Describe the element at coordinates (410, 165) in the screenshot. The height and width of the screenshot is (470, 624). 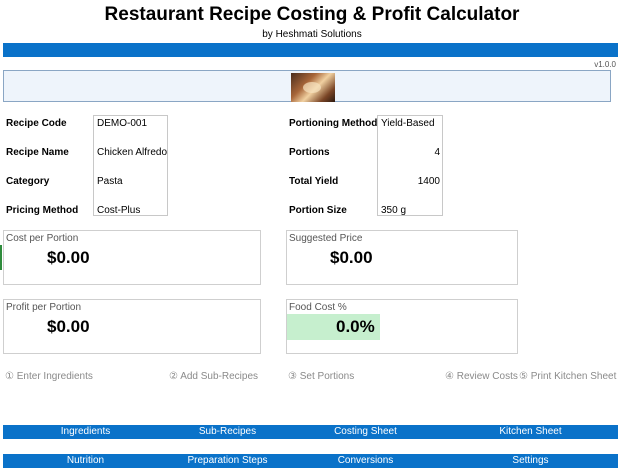
I see `portioning-values-box` at that location.